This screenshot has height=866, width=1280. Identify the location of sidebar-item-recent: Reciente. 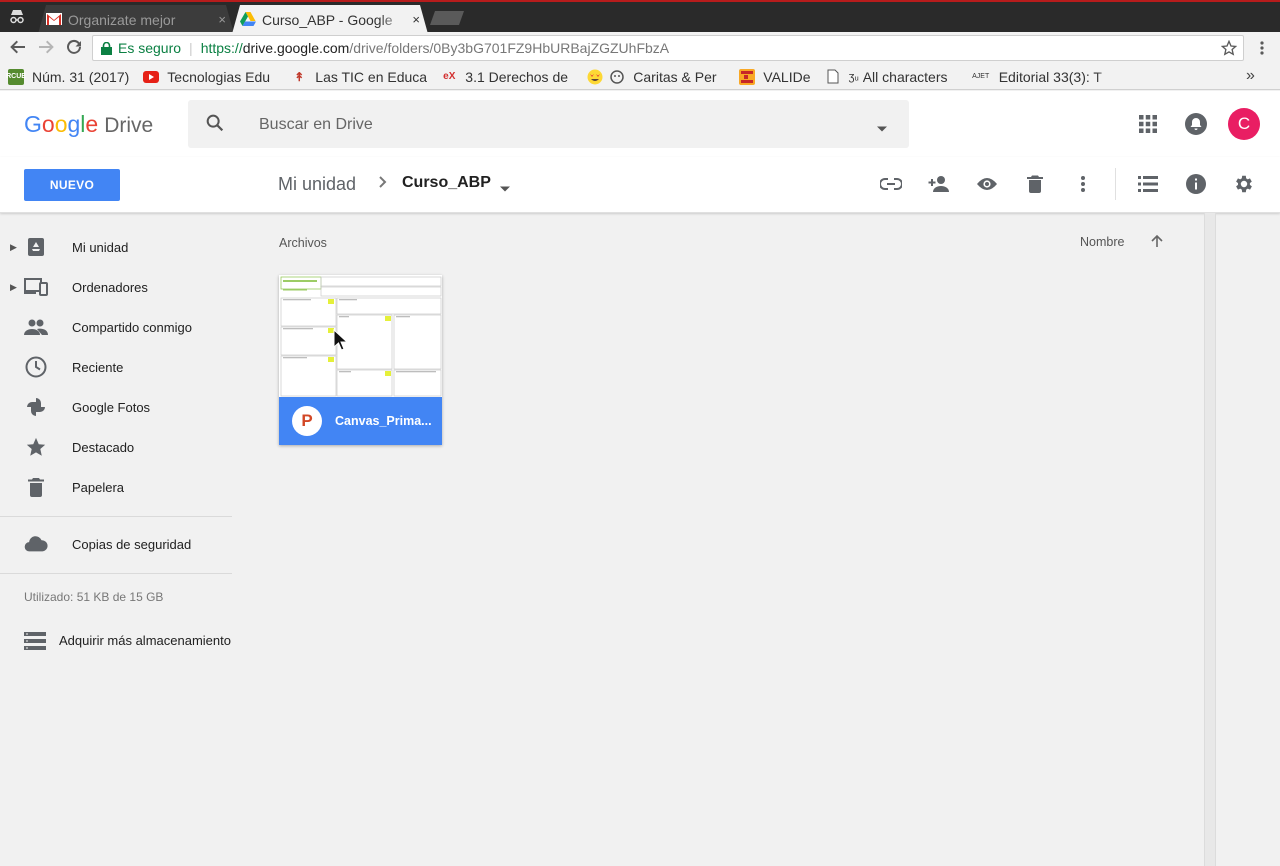
(120, 367).